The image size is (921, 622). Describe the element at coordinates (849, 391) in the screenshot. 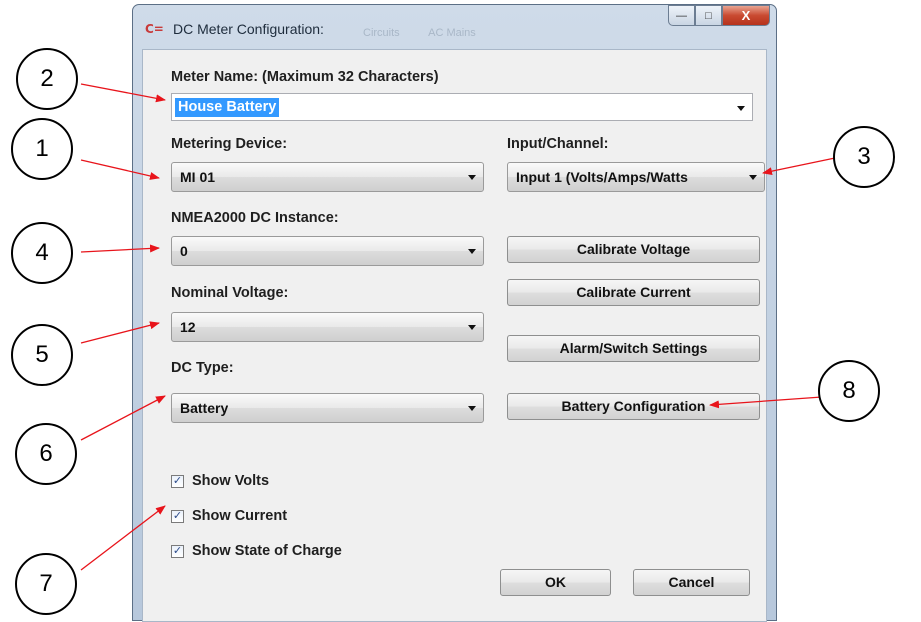

I see `callout-8: 8` at that location.